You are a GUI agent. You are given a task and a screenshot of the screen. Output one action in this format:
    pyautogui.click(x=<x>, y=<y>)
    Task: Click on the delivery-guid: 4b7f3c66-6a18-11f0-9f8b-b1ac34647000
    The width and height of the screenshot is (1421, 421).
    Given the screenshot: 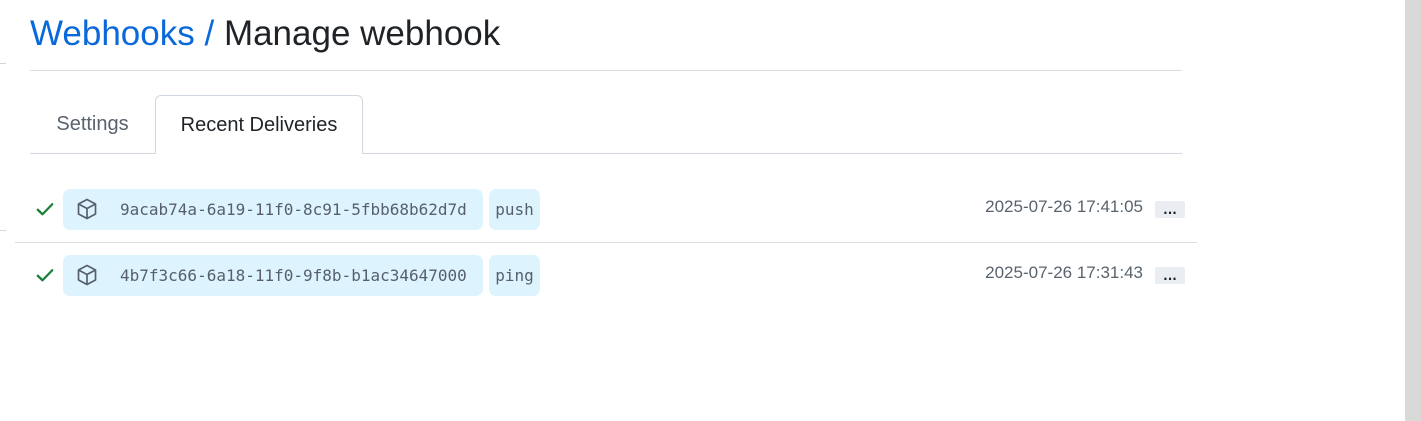 What is the action you would take?
    pyautogui.click(x=293, y=275)
    